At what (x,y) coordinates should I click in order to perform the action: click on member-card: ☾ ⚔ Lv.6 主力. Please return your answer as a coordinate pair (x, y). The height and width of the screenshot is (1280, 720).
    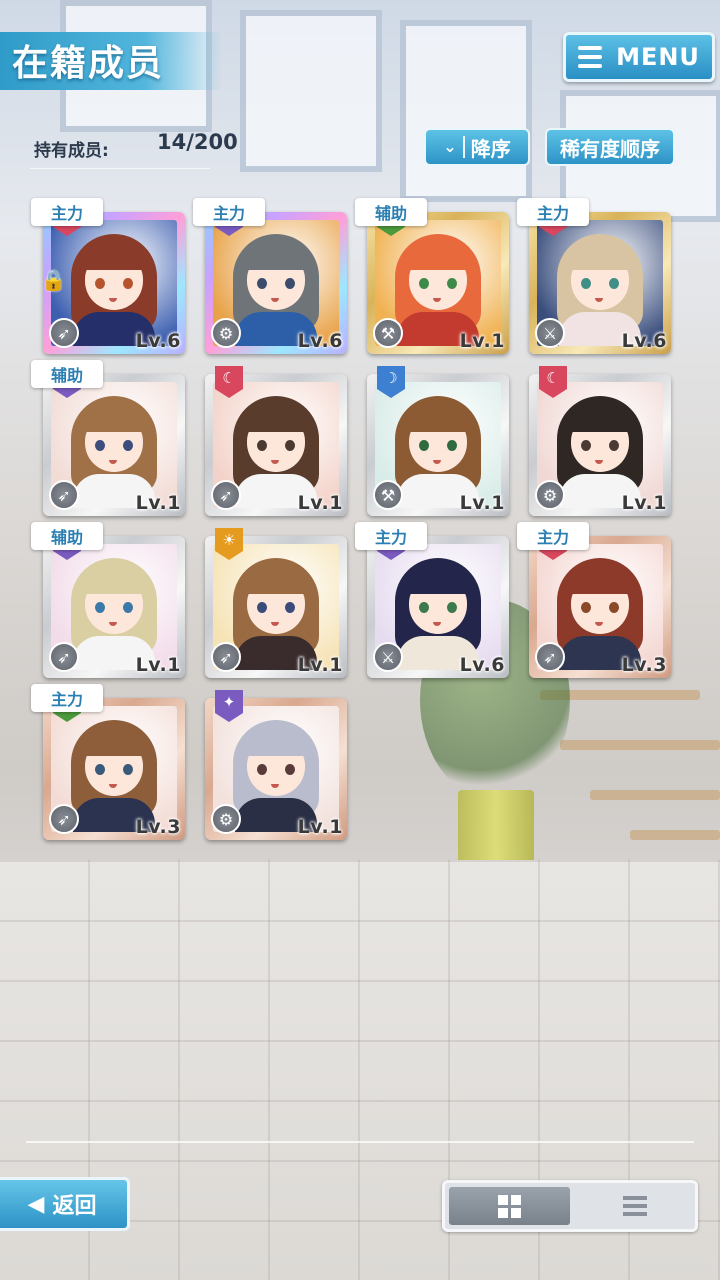
    Looking at the image, I should click on (594, 276).